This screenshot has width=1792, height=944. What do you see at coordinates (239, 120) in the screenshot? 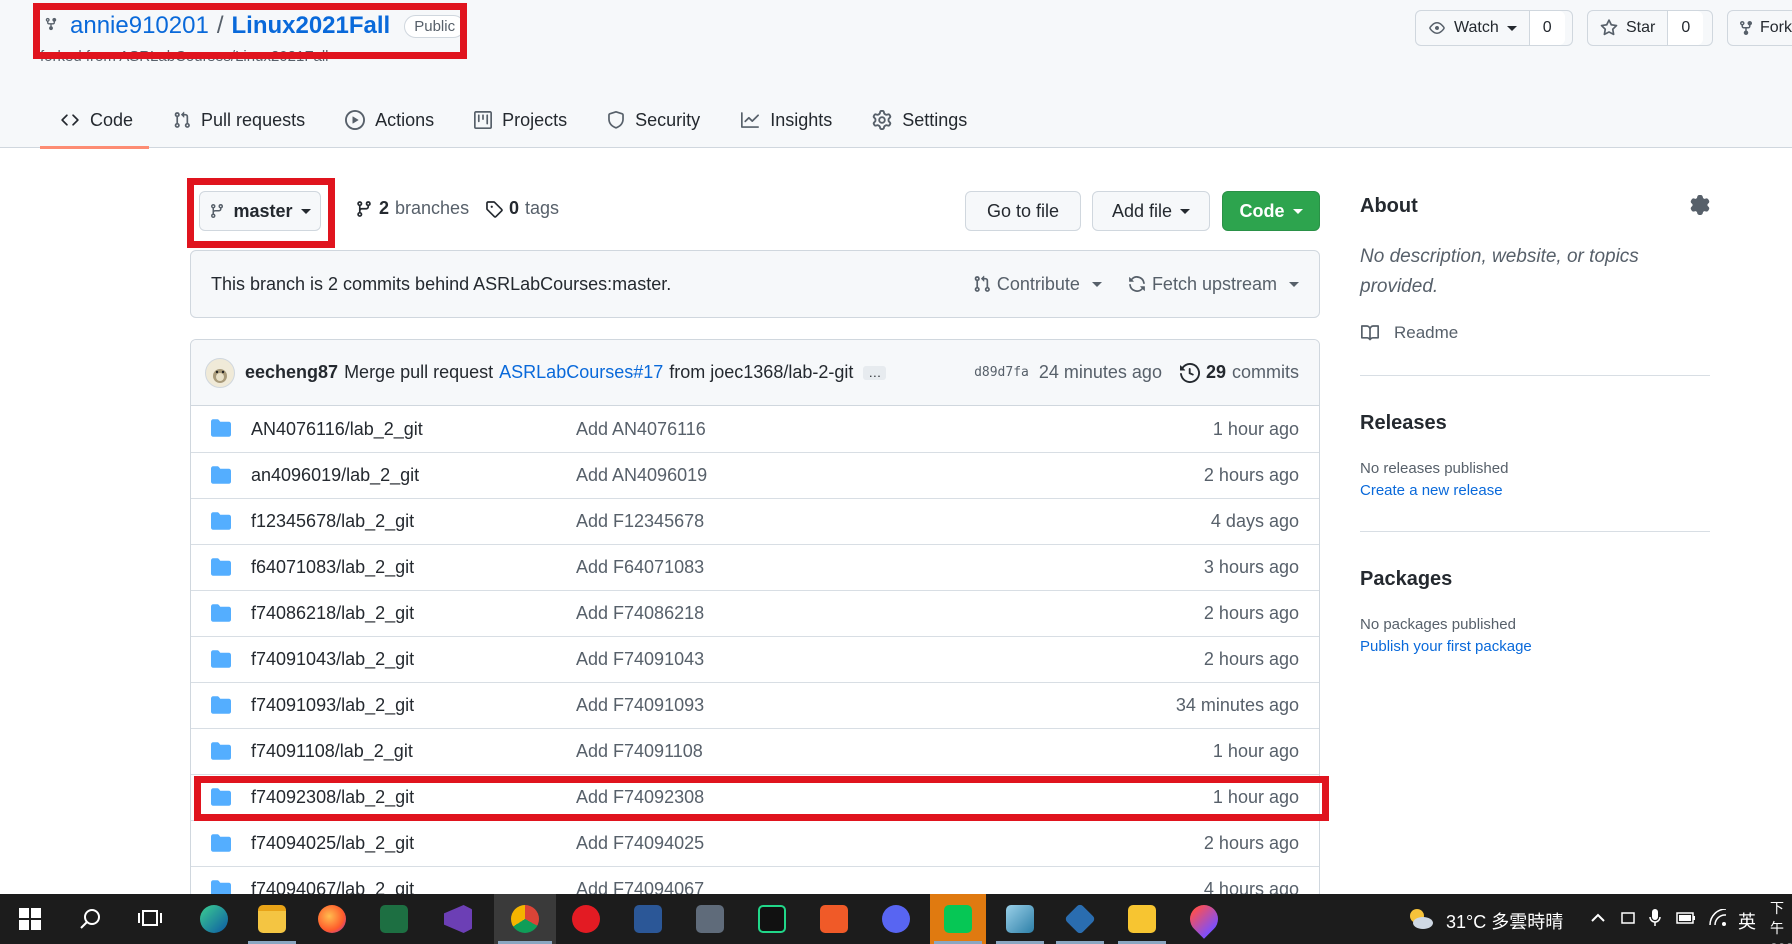
I see `tab-pull-requests: Pull requests` at bounding box center [239, 120].